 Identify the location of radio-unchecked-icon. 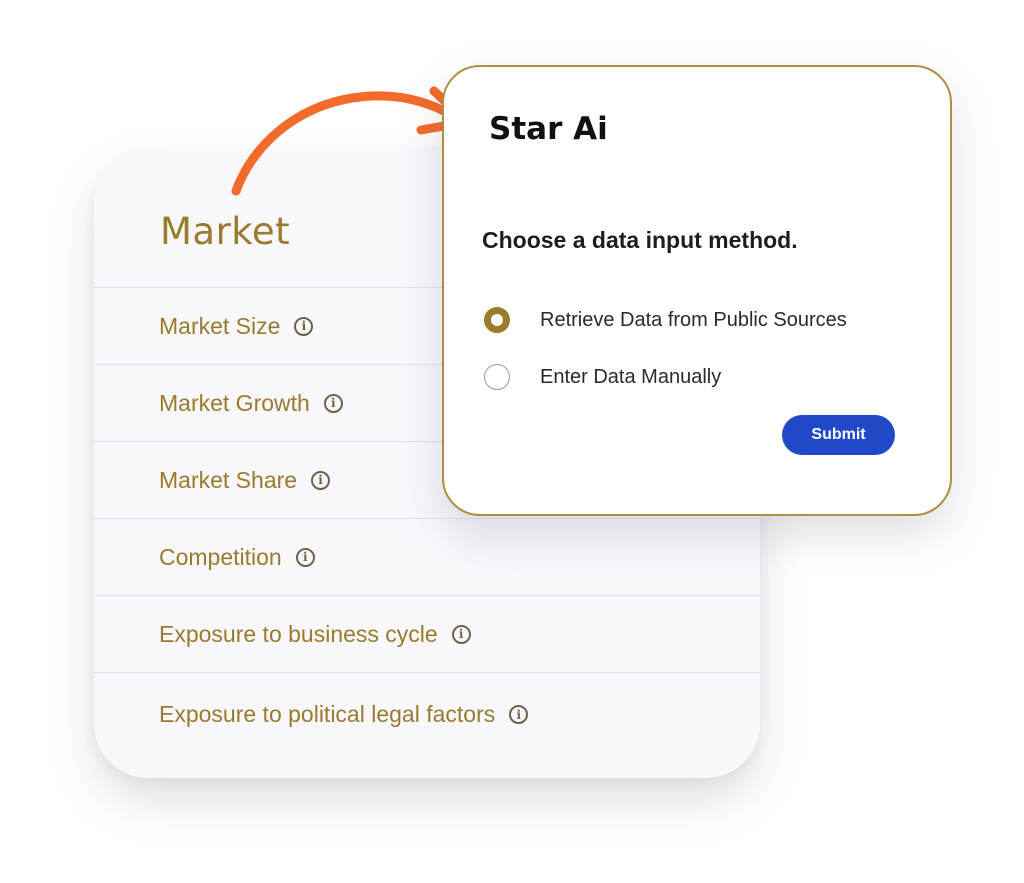
(497, 377).